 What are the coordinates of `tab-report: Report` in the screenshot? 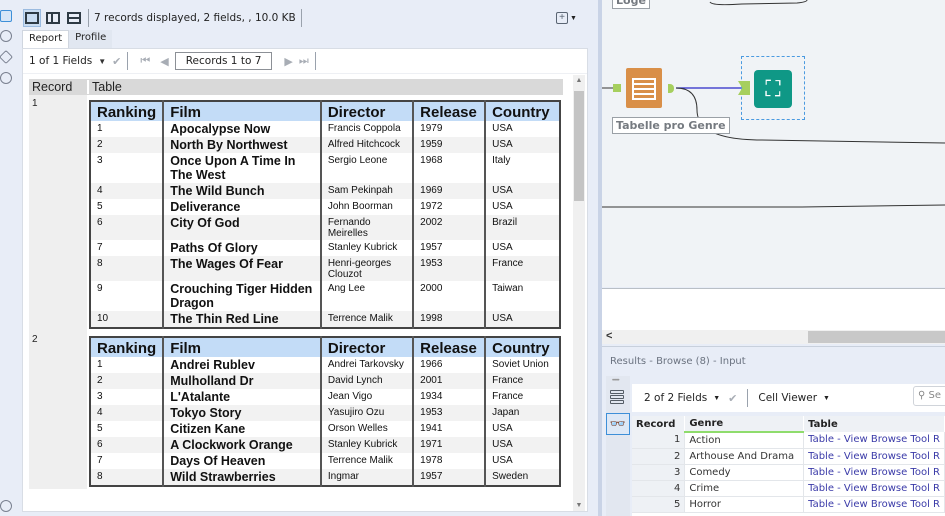 It's located at (46, 39).